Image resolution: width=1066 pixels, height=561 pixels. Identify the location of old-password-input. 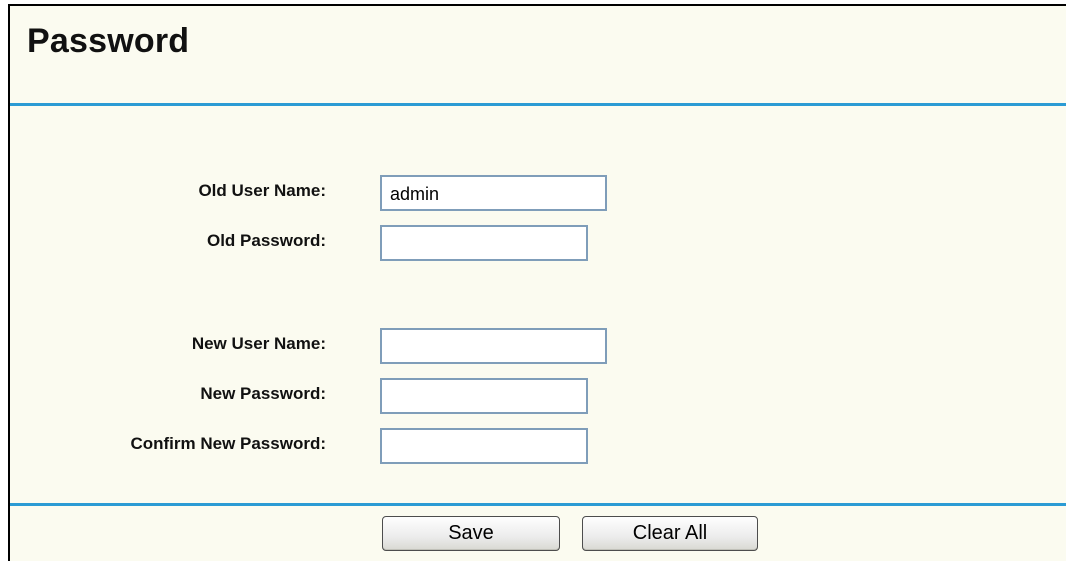
(484, 243).